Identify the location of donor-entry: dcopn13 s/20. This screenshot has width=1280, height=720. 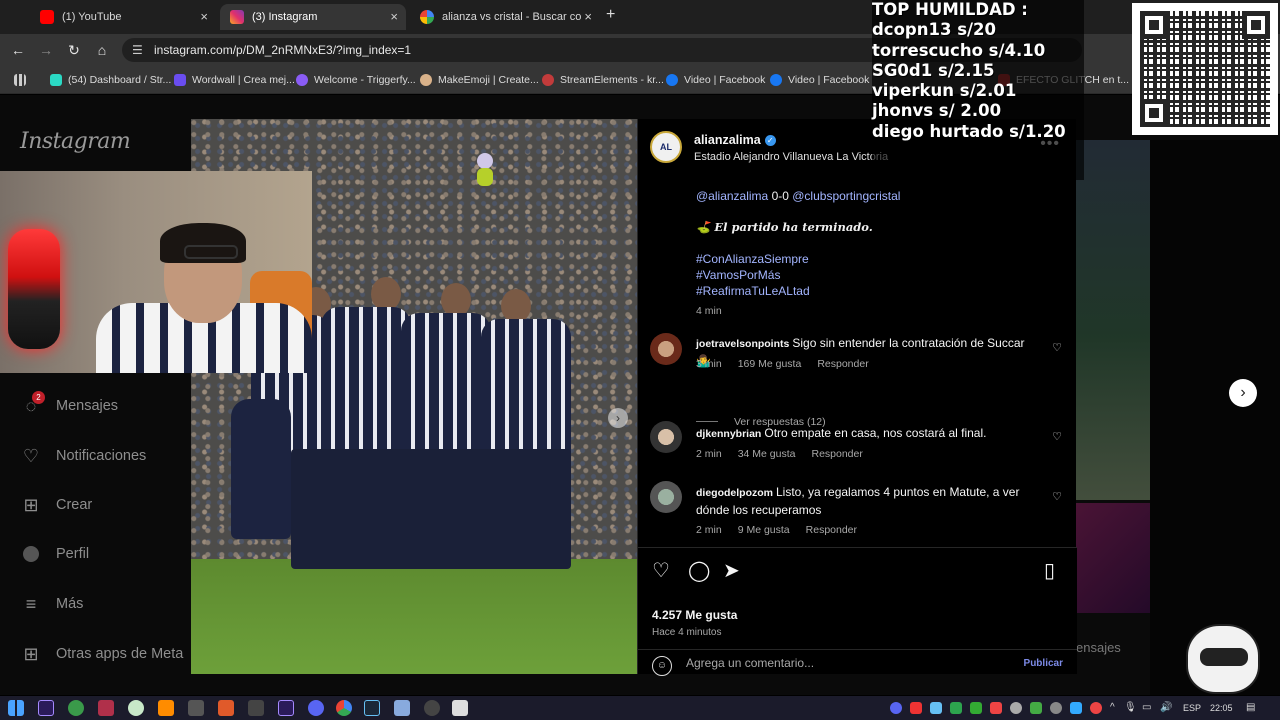
(934, 30).